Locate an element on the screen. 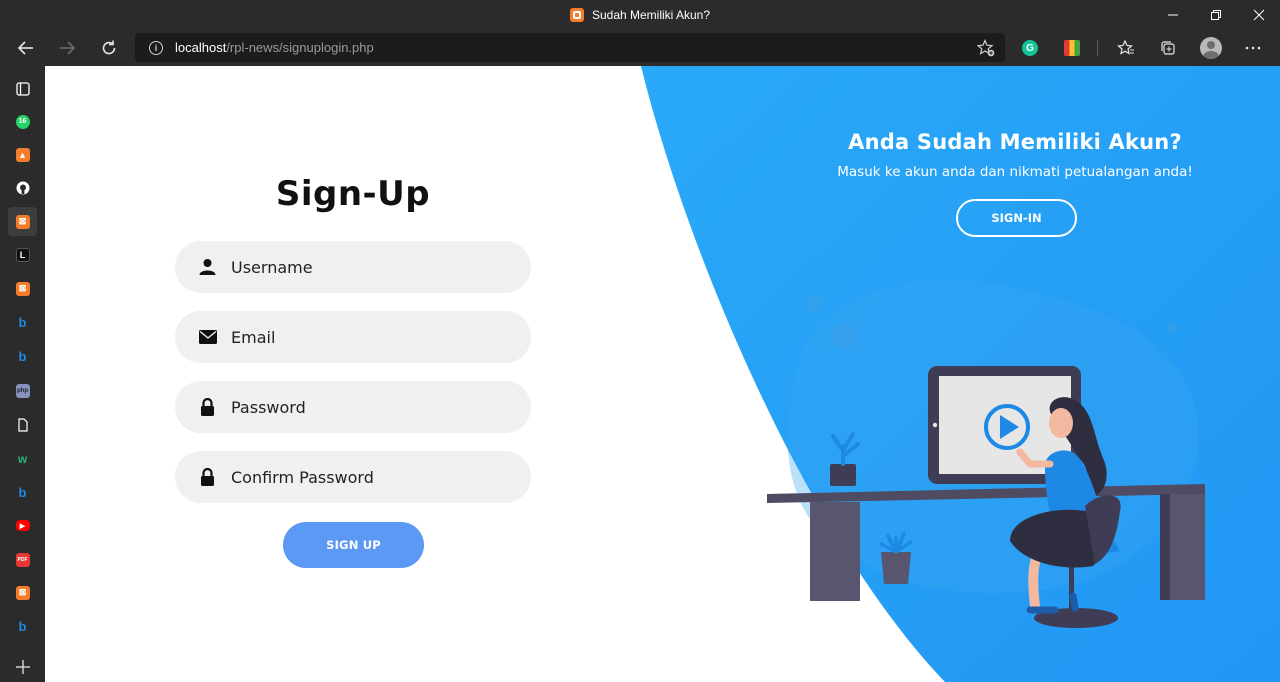  sidebar-tab-bing-2: b is located at coordinates (22, 356).